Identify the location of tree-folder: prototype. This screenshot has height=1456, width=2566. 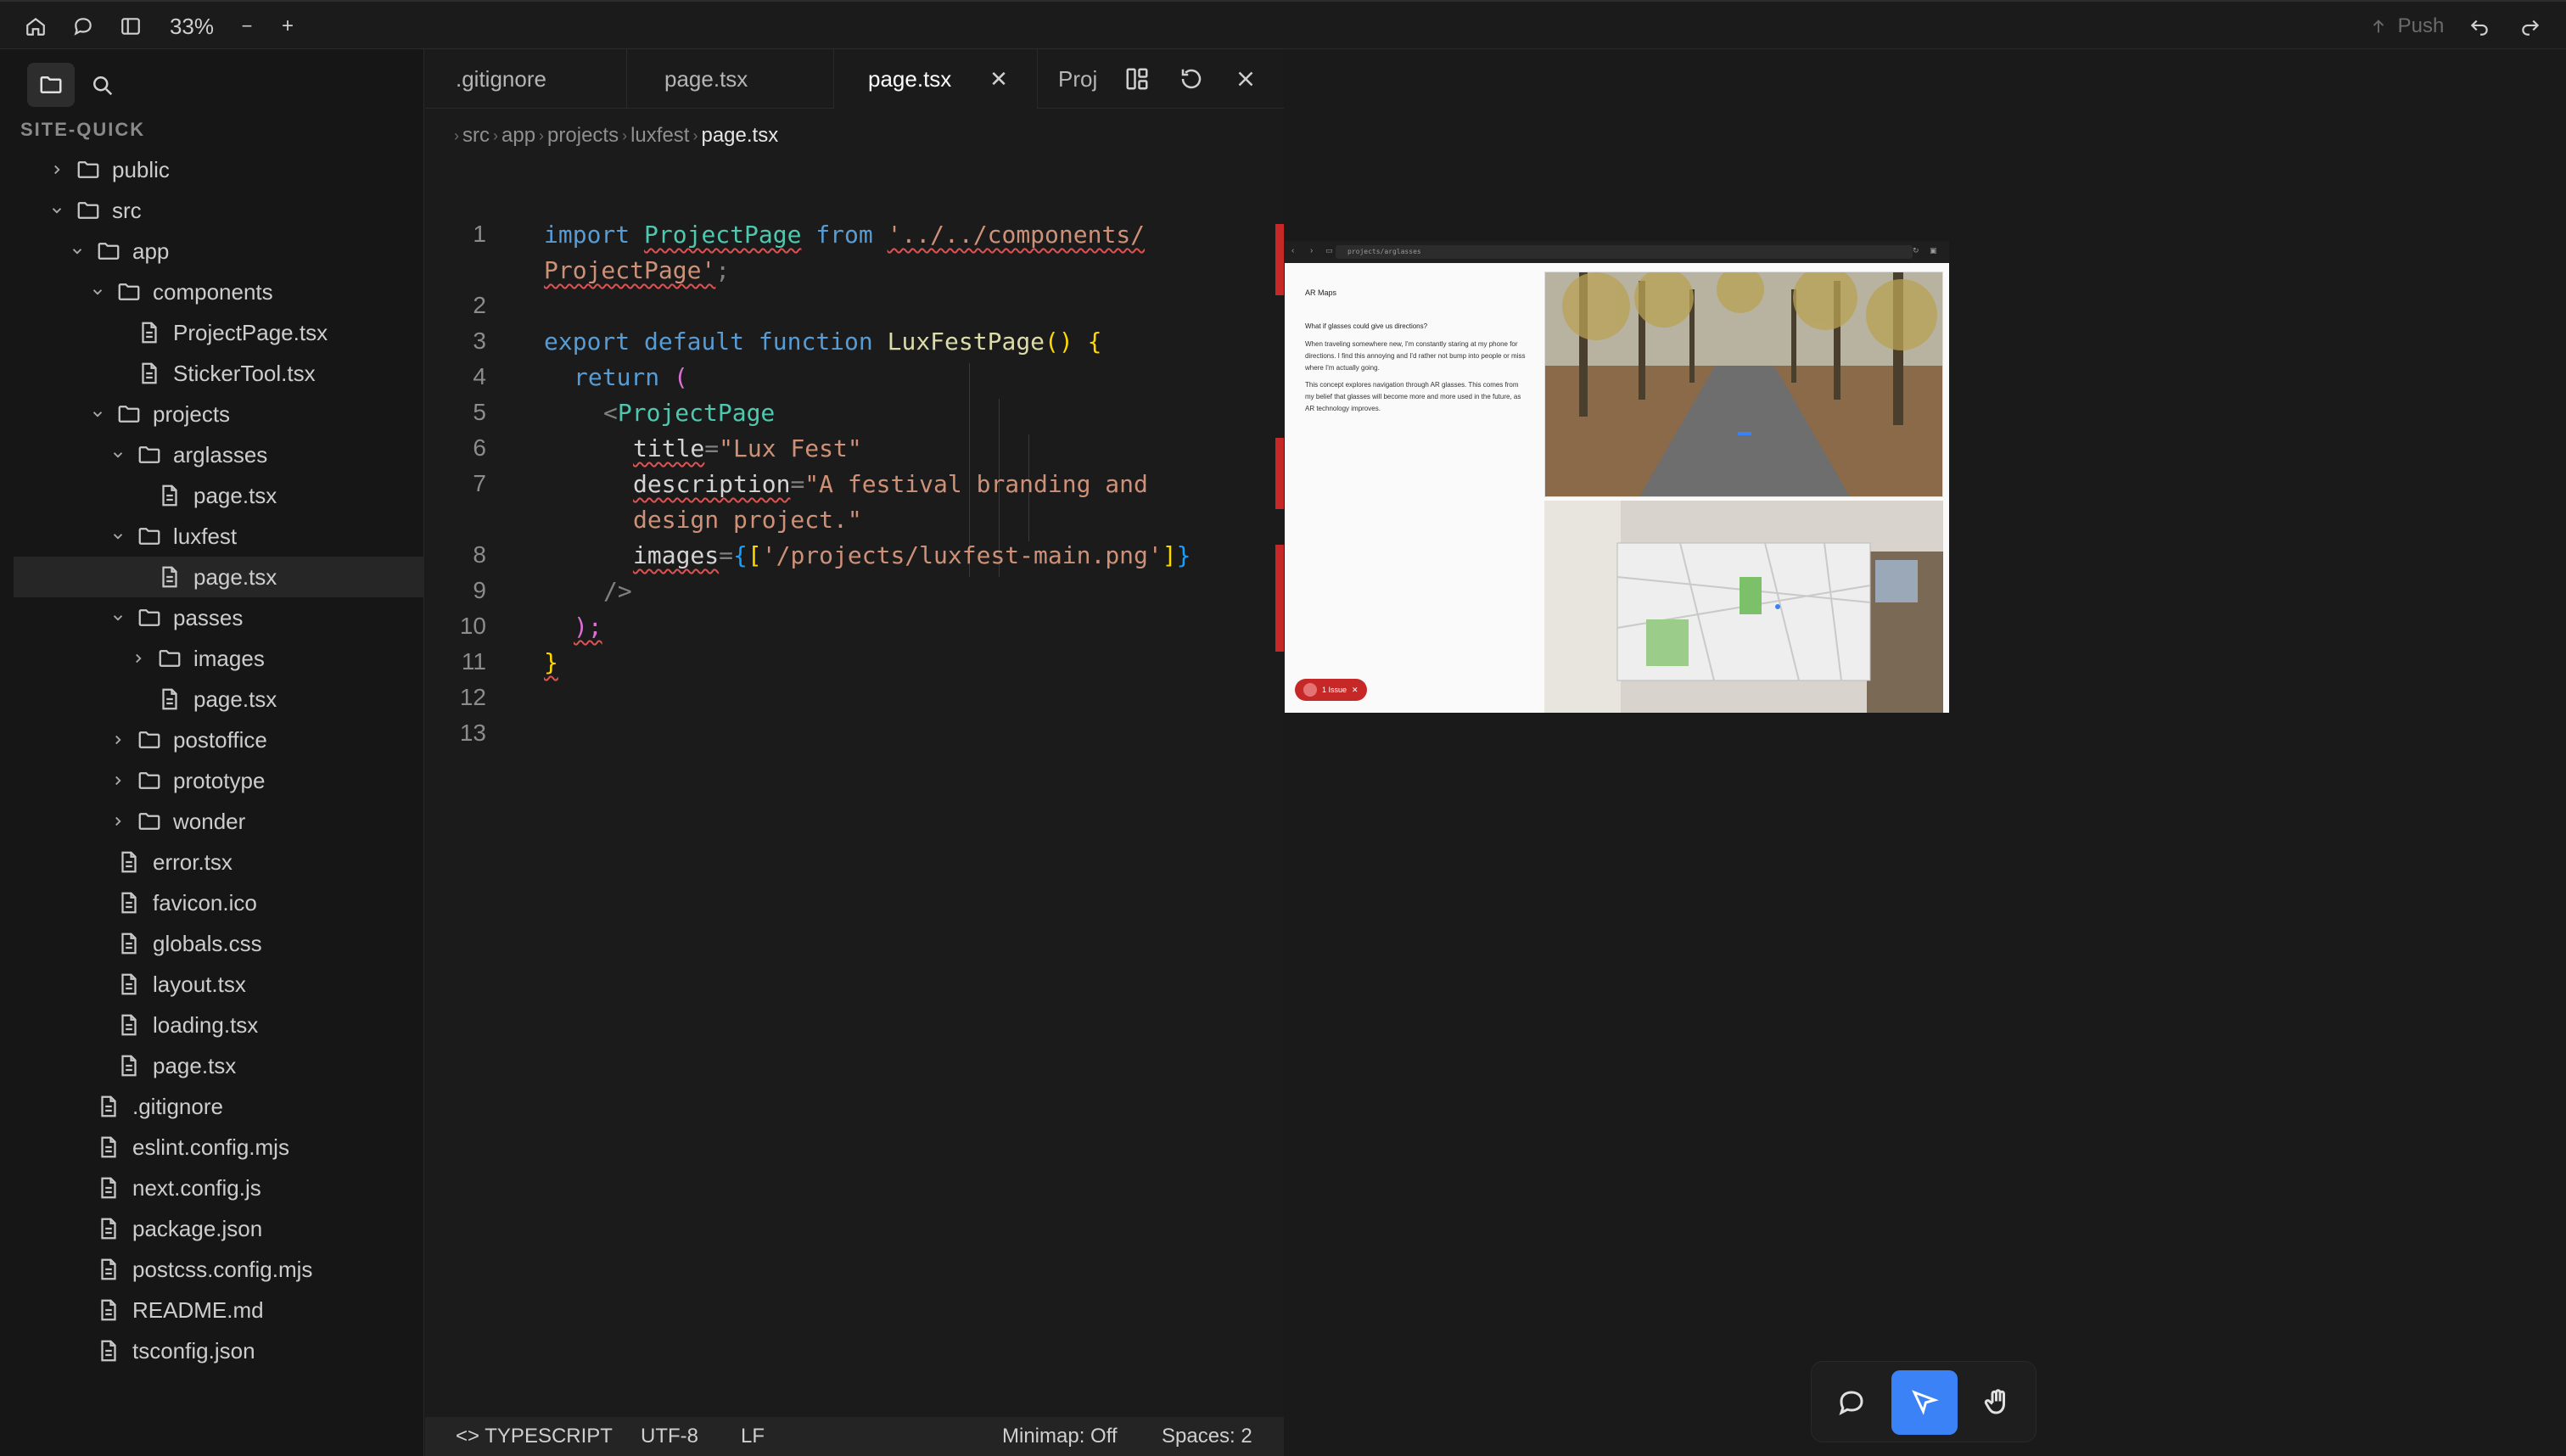
(212, 780).